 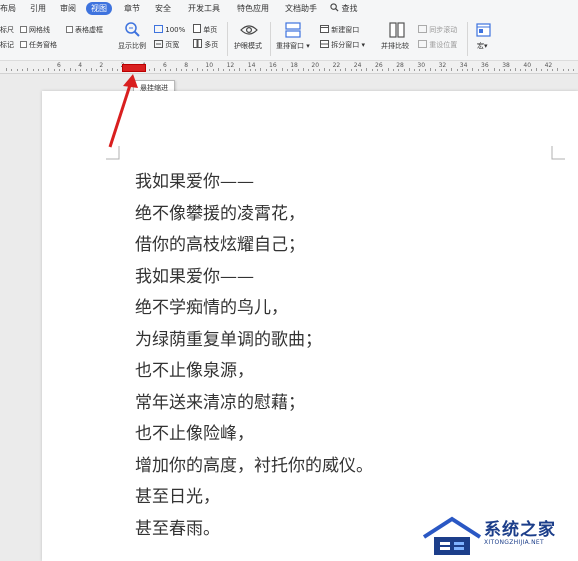 What do you see at coordinates (463, 65) in the screenshot?
I see `ruler-number: 34` at bounding box center [463, 65].